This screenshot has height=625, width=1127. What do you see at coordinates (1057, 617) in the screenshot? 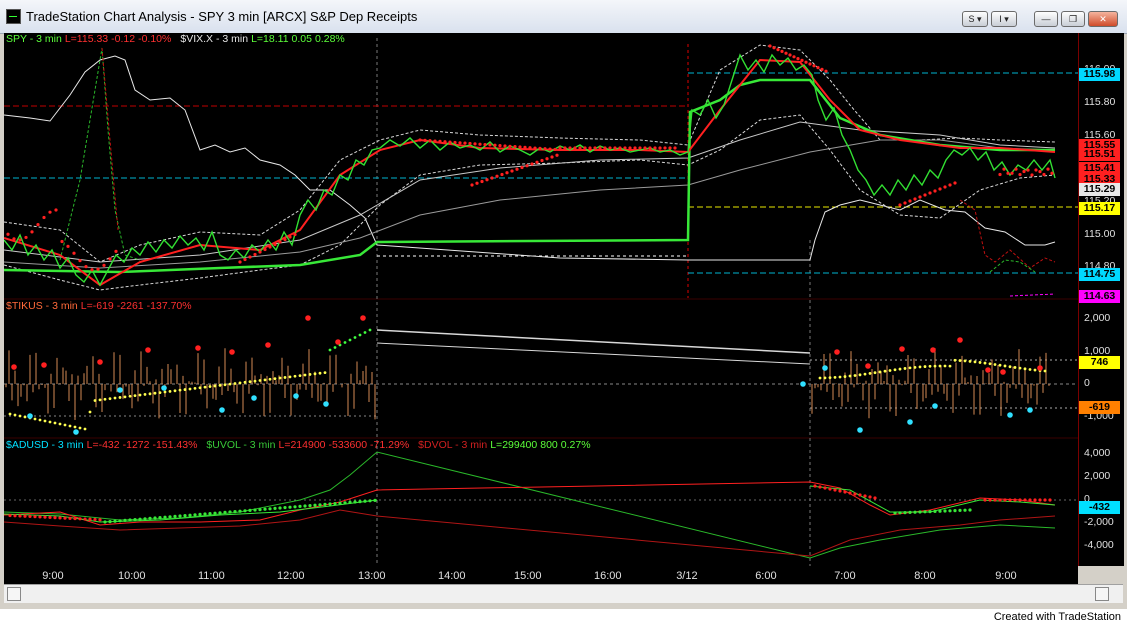
I see `credit-text: Created with TradeStation` at bounding box center [1057, 617].